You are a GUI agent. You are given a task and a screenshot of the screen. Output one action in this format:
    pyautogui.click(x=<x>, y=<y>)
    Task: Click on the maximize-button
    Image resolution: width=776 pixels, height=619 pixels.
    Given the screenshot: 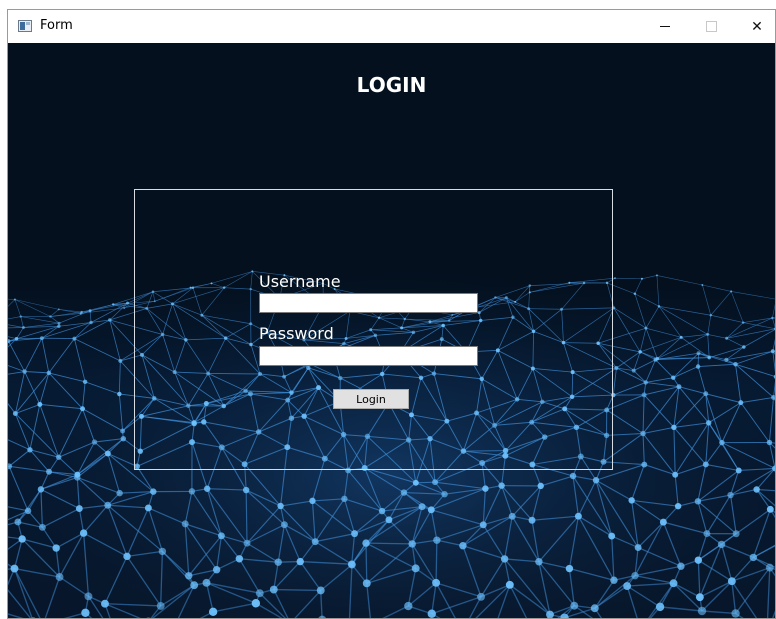 What is the action you would take?
    pyautogui.click(x=711, y=26)
    